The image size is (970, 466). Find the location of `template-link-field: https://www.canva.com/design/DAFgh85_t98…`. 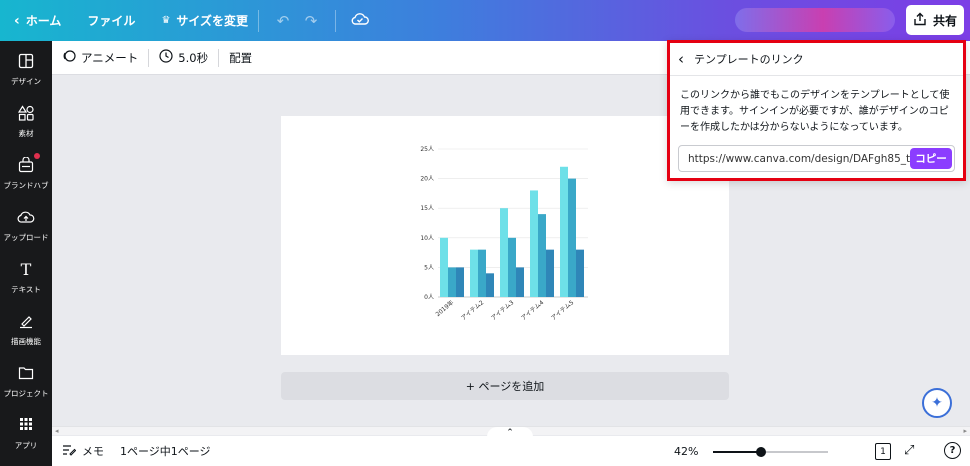

template-link-field: https://www.canva.com/design/DAFgh85_t98… is located at coordinates (816, 158).